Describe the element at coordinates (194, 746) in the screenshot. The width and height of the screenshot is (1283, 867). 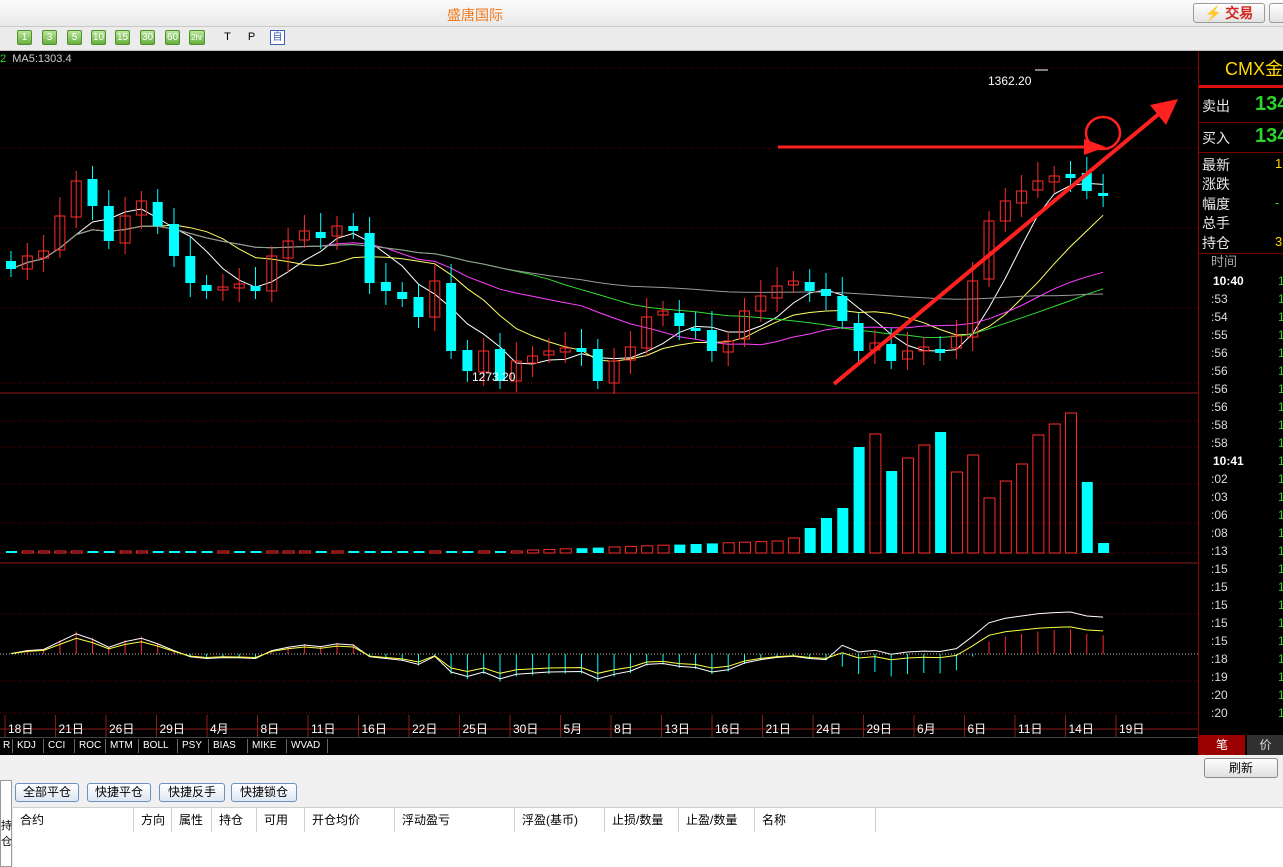
I see `indicator-tab: PSY` at that location.